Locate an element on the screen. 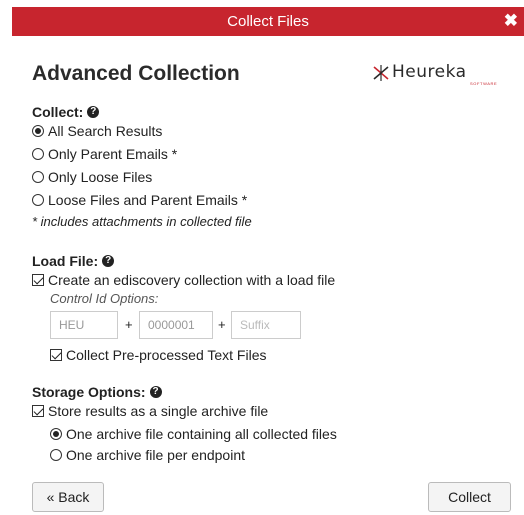 The width and height of the screenshot is (524, 515). collect-option-all: All Search Results is located at coordinates (97, 131).